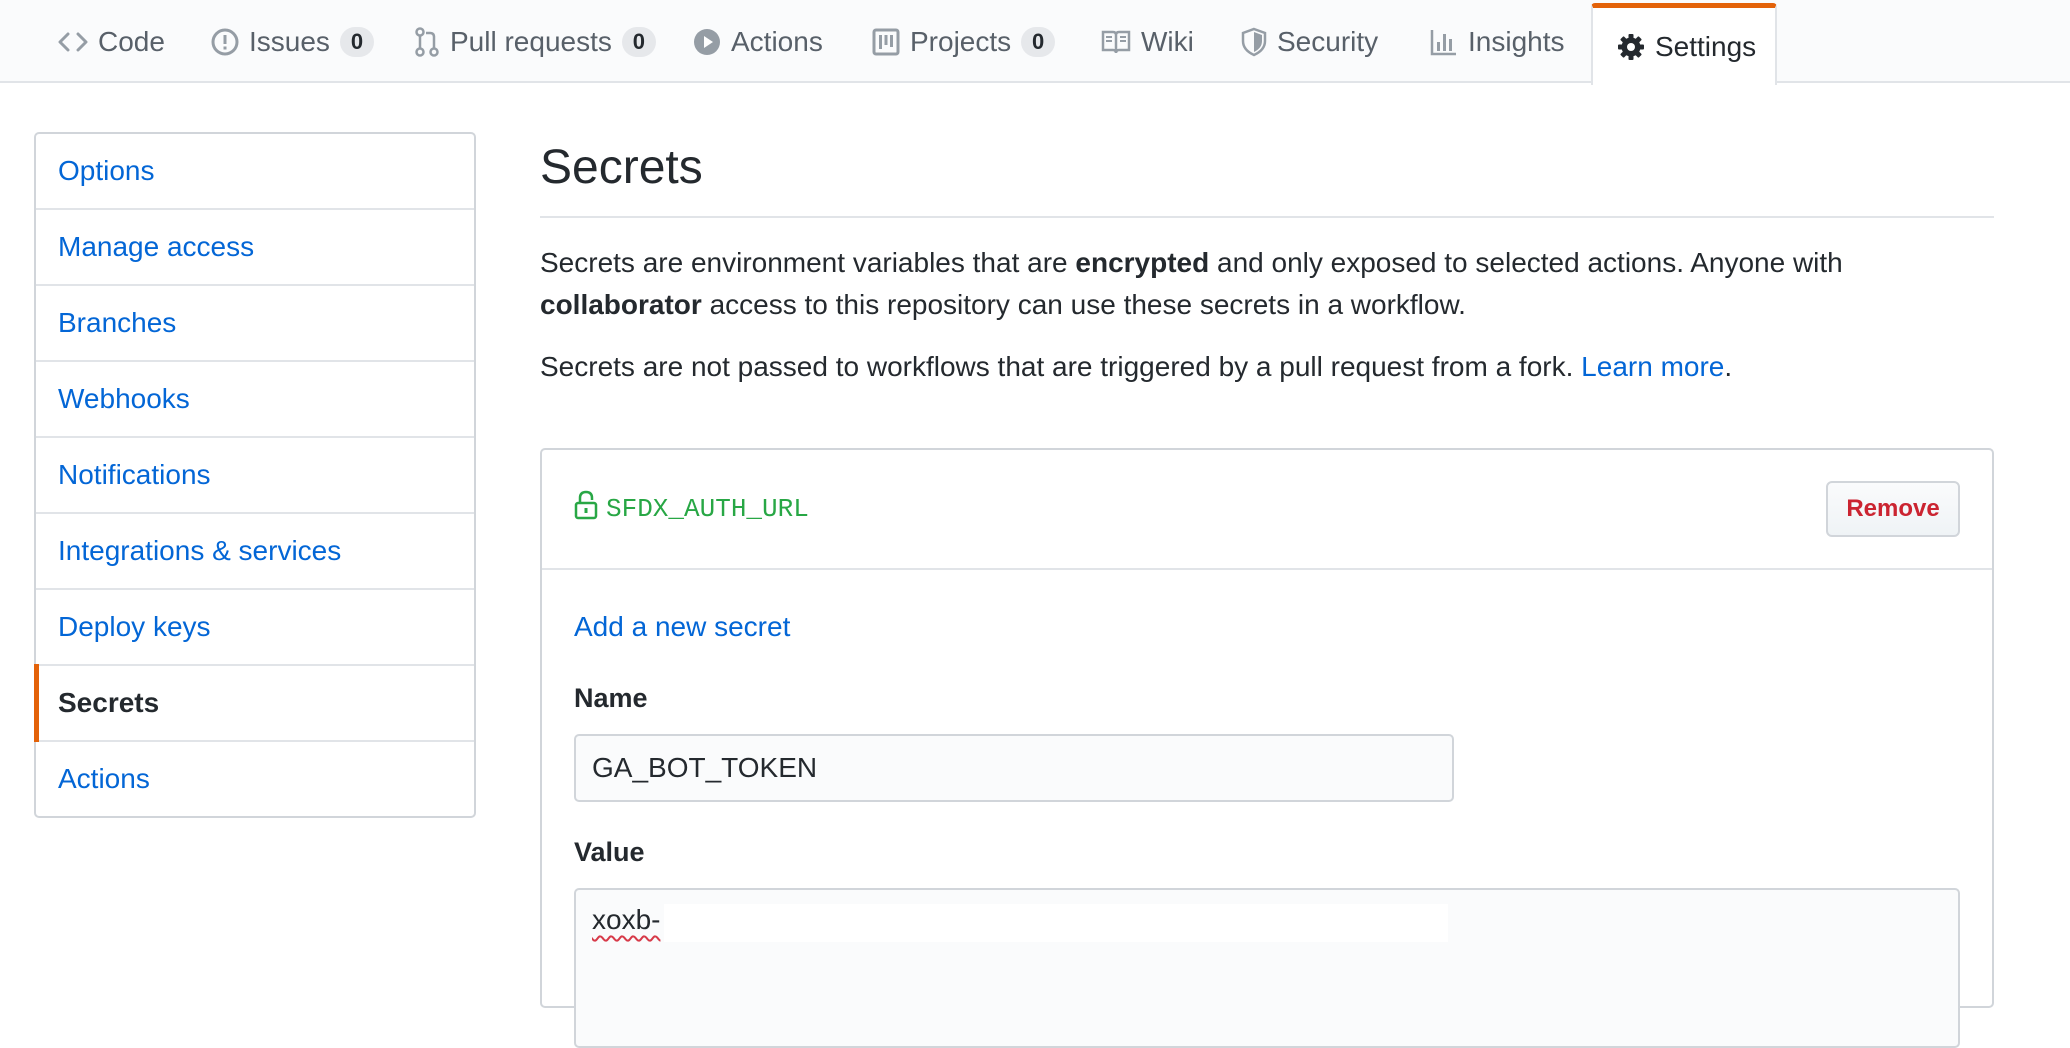 The height and width of the screenshot is (1048, 2070). What do you see at coordinates (1056, 923) in the screenshot?
I see `redacted-value` at bounding box center [1056, 923].